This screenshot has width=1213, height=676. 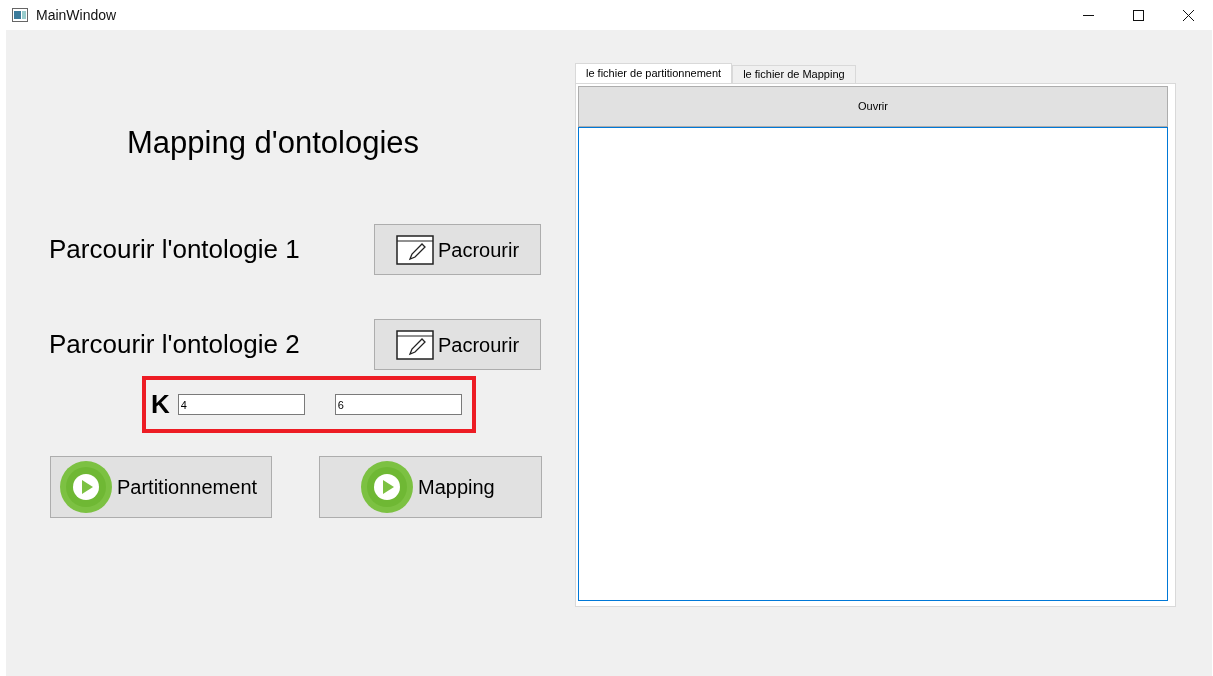 I want to click on tab: le fichier de partitionnement, so click(x=654, y=73).